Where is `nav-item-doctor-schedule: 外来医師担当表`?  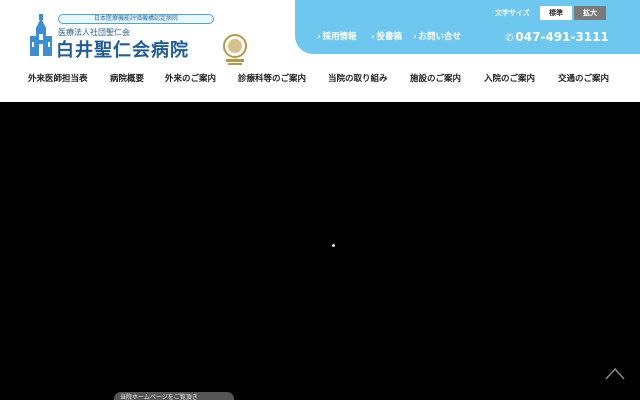
nav-item-doctor-schedule: 外来医師担当表 is located at coordinates (58, 78).